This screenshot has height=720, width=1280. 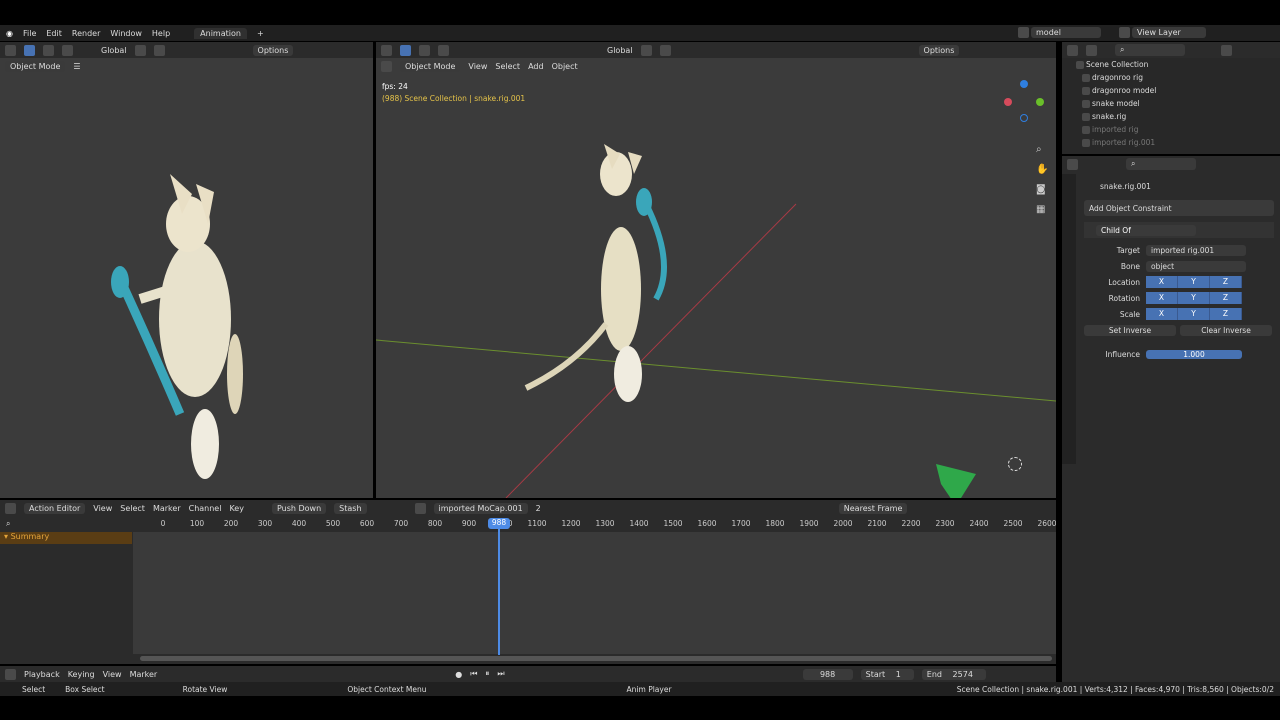 What do you see at coordinates (1226, 50) in the screenshot?
I see `filter-icon` at bounding box center [1226, 50].